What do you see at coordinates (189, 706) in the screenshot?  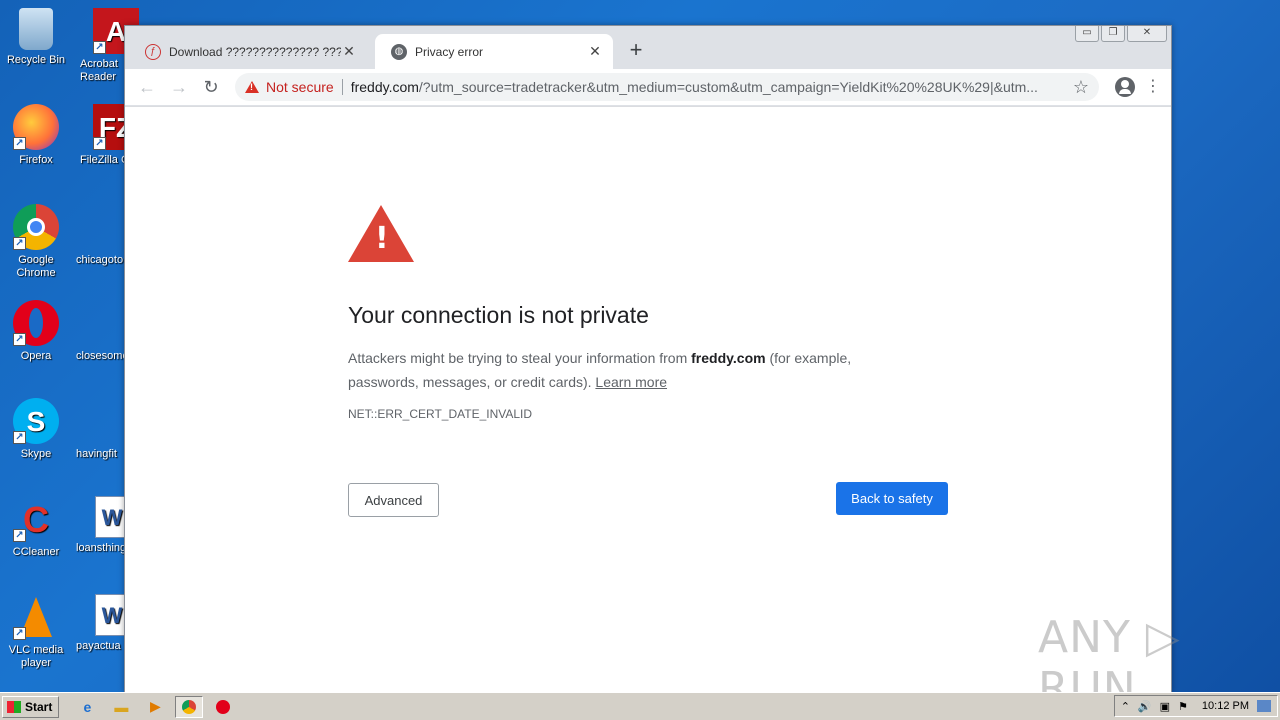 I see `taskbar-chrome-icon` at bounding box center [189, 706].